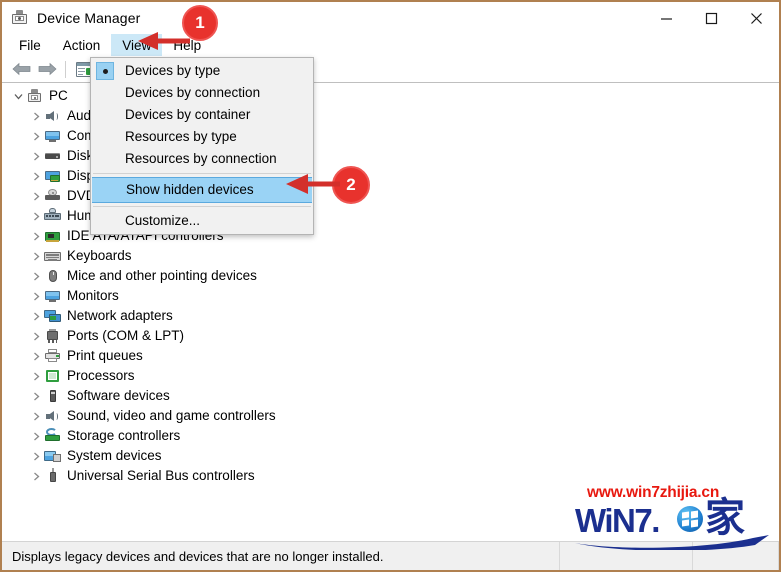 This screenshot has height=572, width=781. What do you see at coordinates (93, 295) in the screenshot?
I see `tree-item-label: Monitors` at bounding box center [93, 295].